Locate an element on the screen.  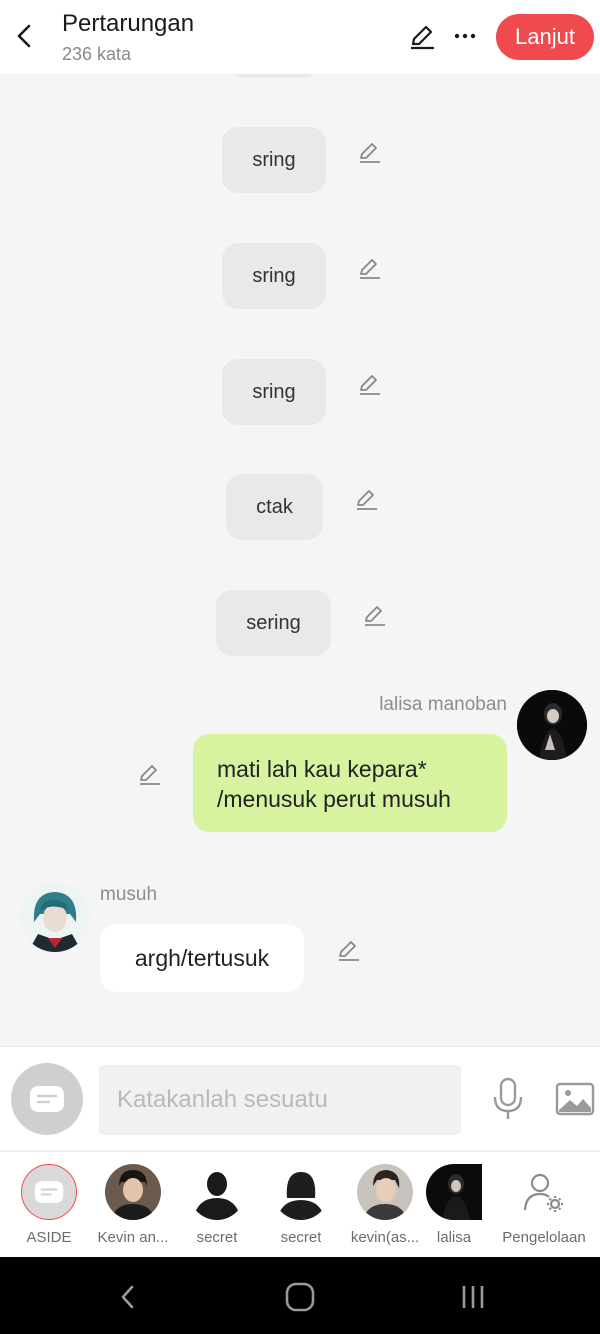
nav-home-button is located at coordinates (300, 1297).